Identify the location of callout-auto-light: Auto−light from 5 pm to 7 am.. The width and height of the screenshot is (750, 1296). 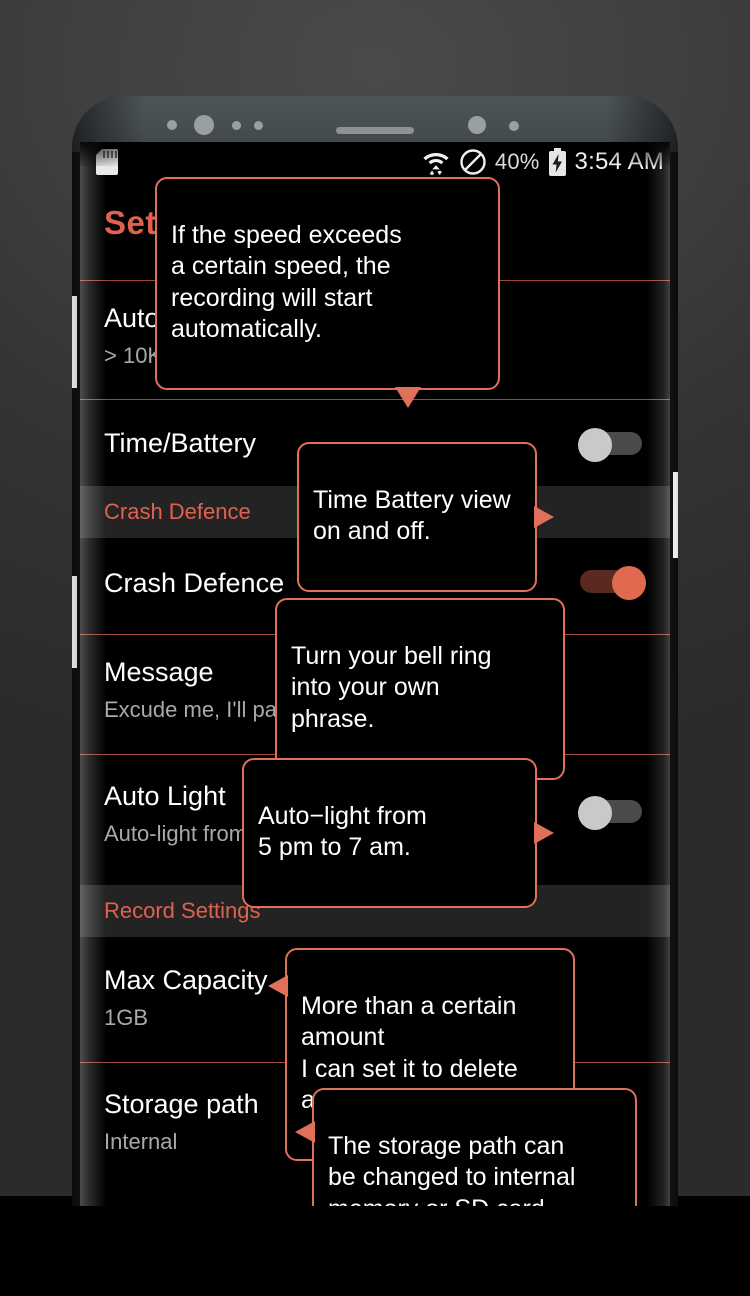
(398, 833).